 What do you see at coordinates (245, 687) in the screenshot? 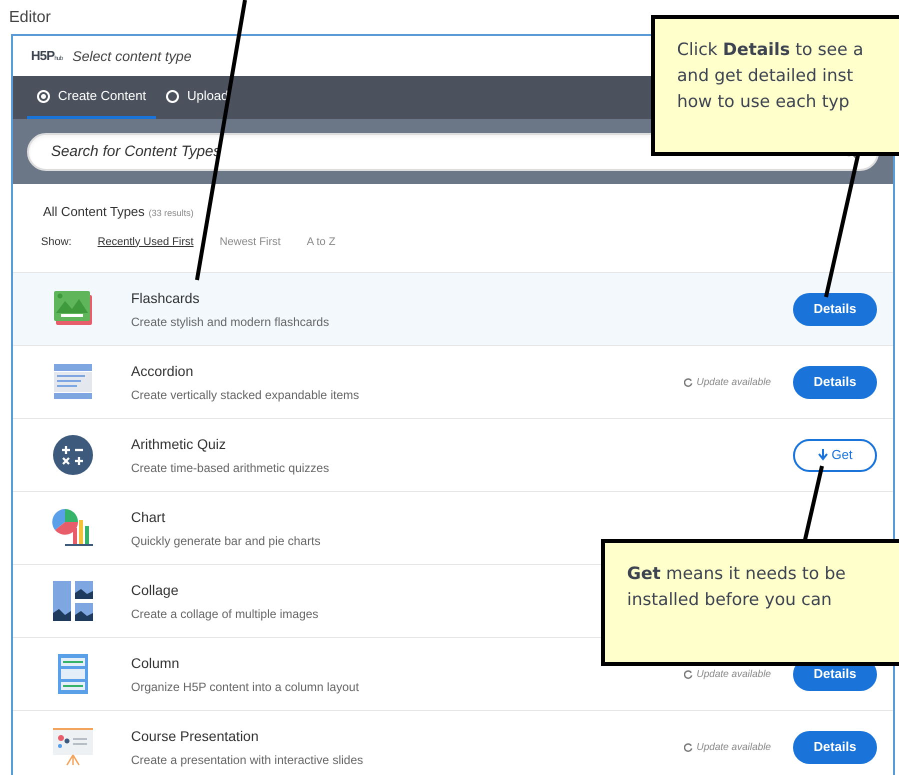
I see `content-type-description: Organize H5P content into a column layout` at bounding box center [245, 687].